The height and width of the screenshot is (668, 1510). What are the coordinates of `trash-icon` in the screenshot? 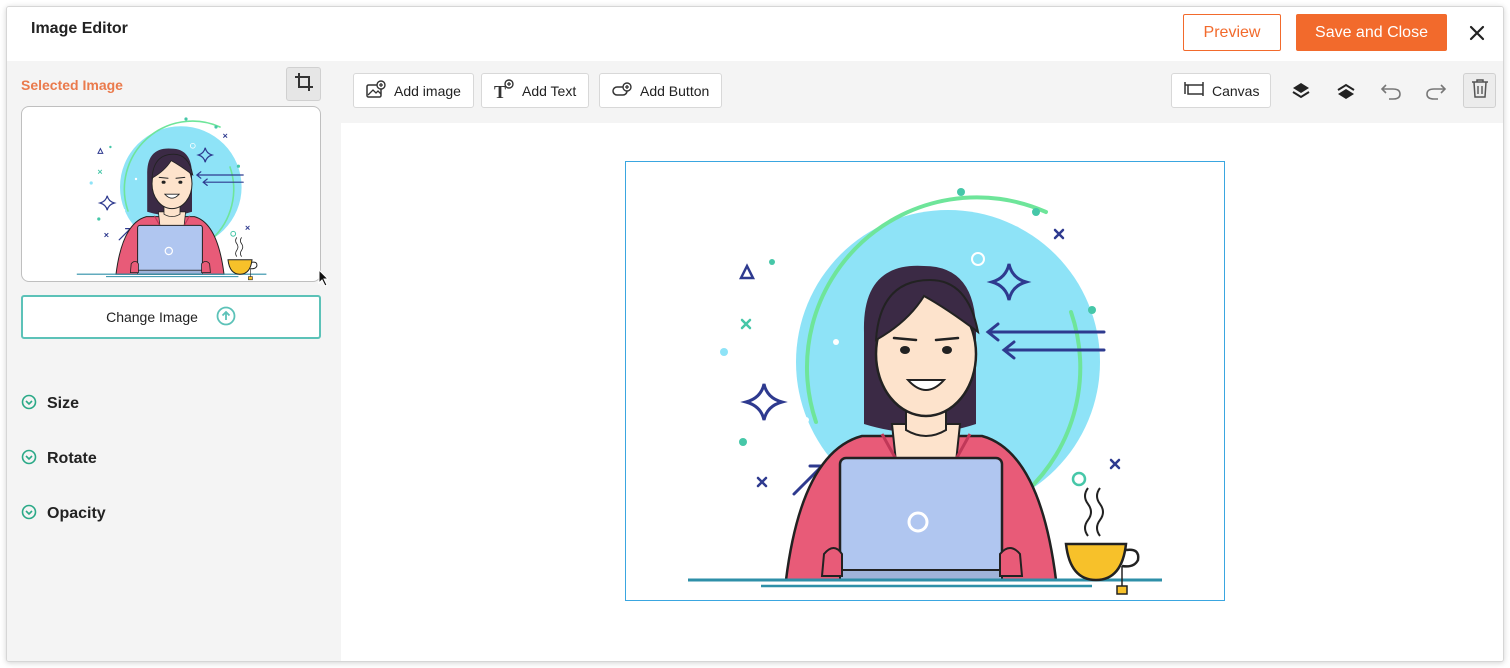 It's located at (1480, 90).